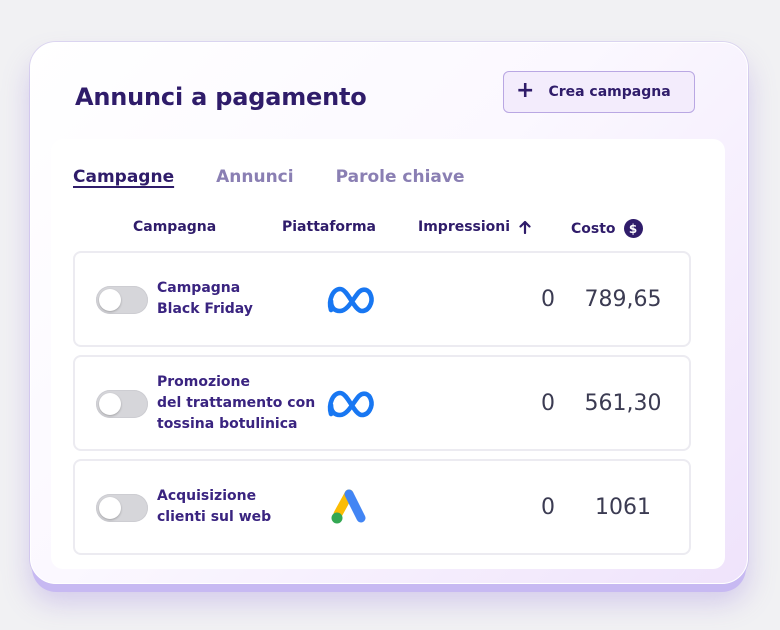 The width and height of the screenshot is (780, 630). What do you see at coordinates (609, 92) in the screenshot?
I see `create-campaign-label: Crea campagna` at bounding box center [609, 92].